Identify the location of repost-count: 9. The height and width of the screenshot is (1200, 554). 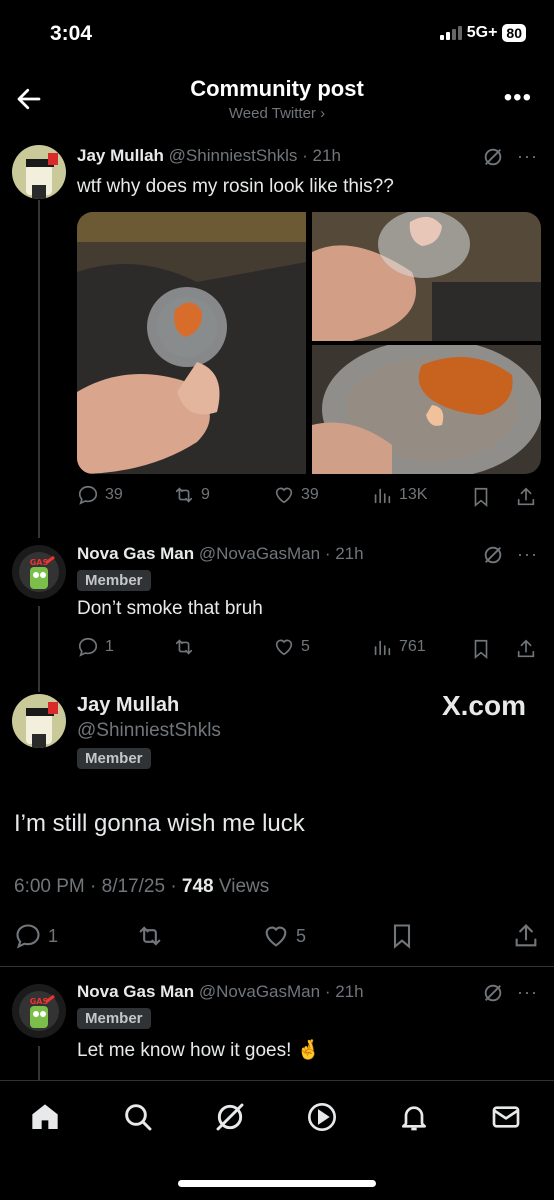
(205, 494).